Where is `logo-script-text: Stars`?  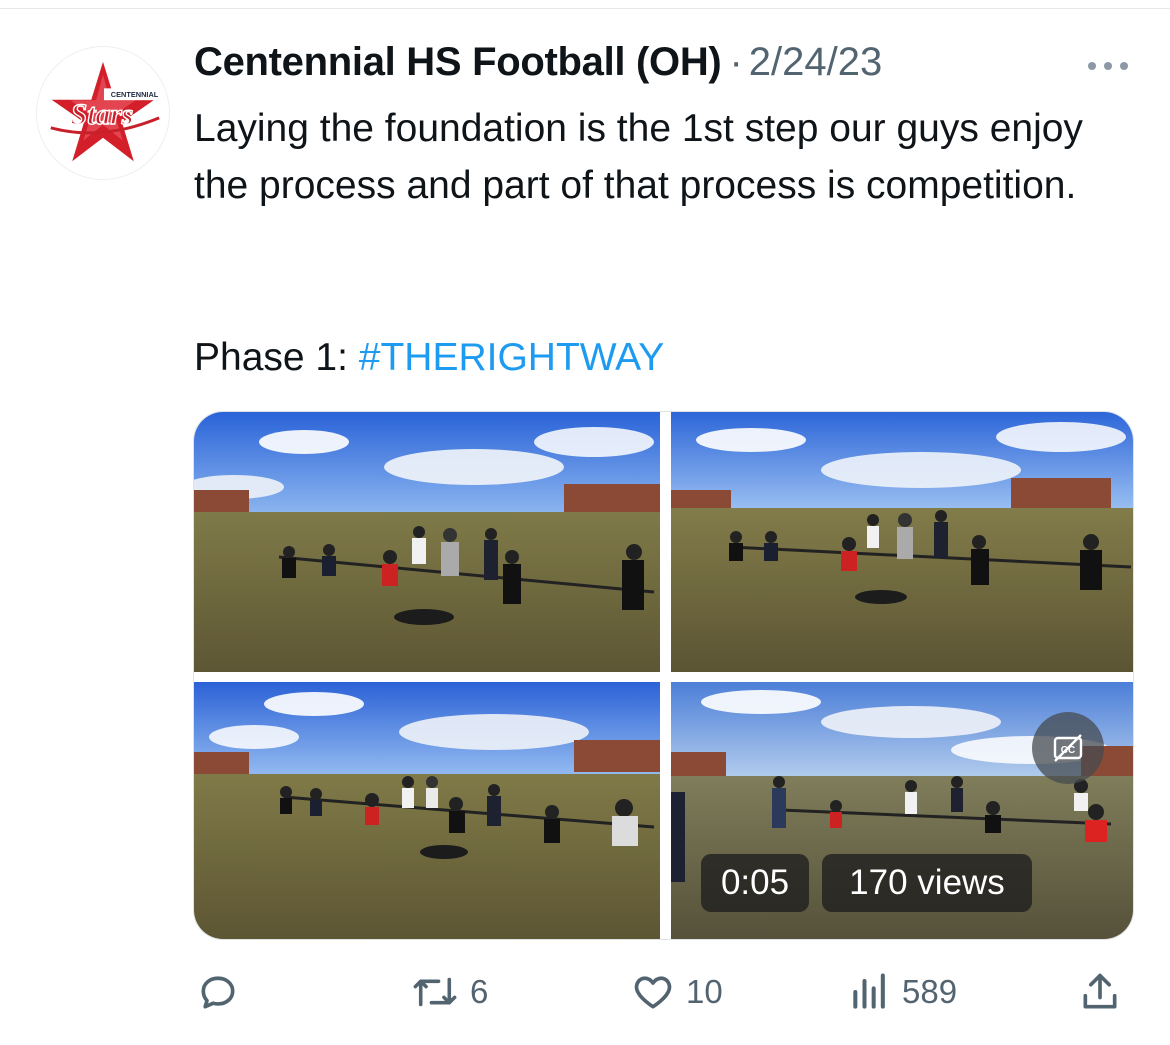 logo-script-text: Stars is located at coordinates (102, 115).